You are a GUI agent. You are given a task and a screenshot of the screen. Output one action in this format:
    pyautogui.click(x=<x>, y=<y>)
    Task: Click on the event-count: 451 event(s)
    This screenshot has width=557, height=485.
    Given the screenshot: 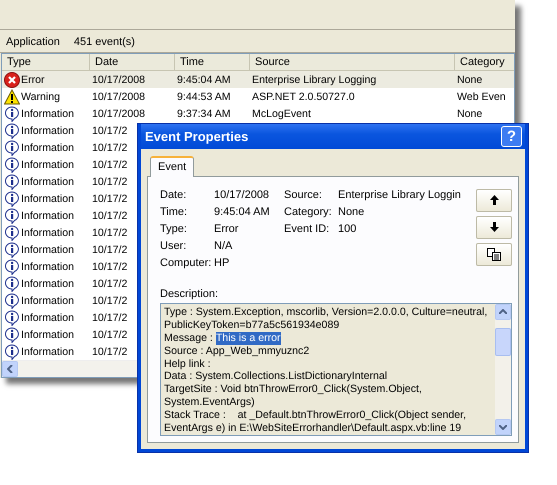 What is the action you would take?
    pyautogui.click(x=104, y=42)
    